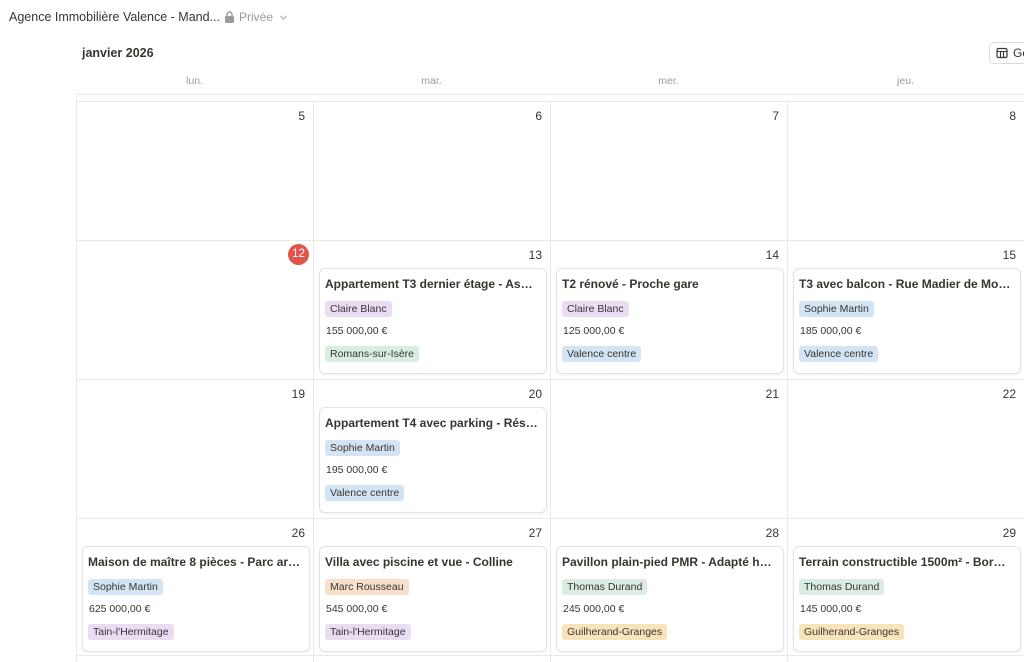 Image resolution: width=1024 pixels, height=662 pixels. I want to click on day-cell: 5, so click(194, 170).